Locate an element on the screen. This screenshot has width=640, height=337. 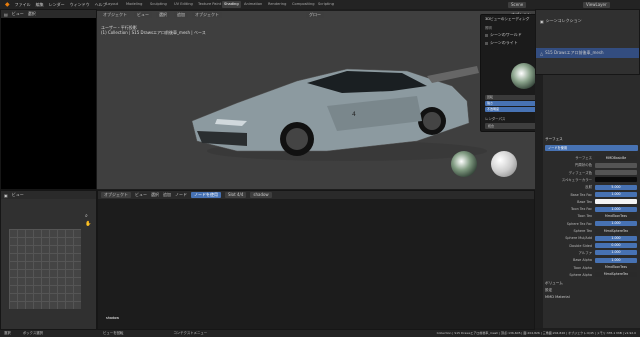
property-row: Sphere Tex MmdSphereTex is located at coordinates (587, 231).